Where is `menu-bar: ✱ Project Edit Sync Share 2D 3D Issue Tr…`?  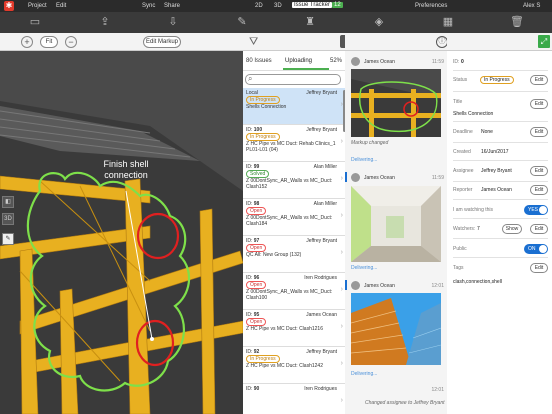
menu-bar: ✱ Project Edit Sync Share 2D 3D Issue Tr… is located at coordinates (276, 6).